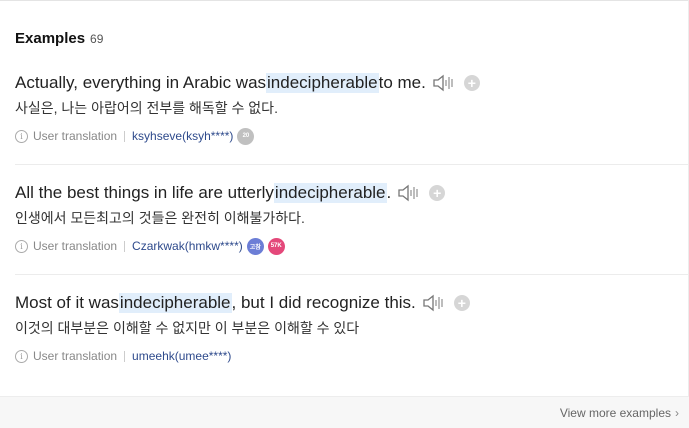 The width and height of the screenshot is (689, 428). Describe the element at coordinates (352, 136) in the screenshot. I see `example-meta: i User translation ksyhseve(ksyh****) 20` at that location.